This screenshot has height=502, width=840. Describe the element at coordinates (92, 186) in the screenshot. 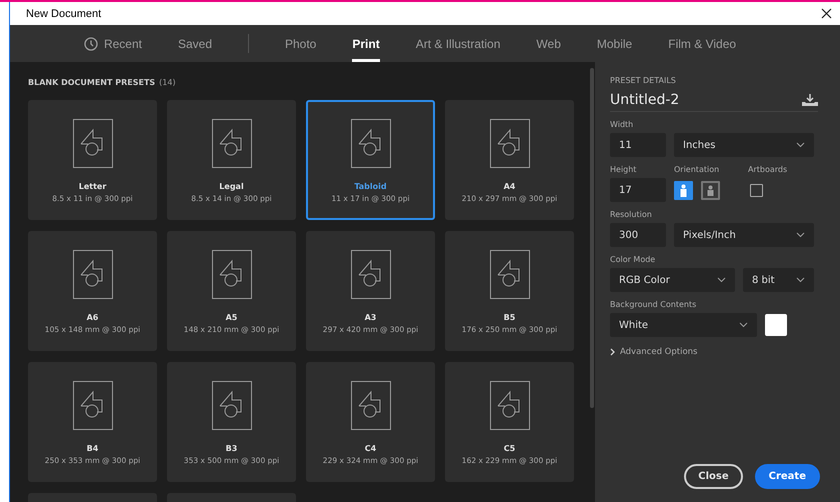

I see `preset-name: Letter` at that location.